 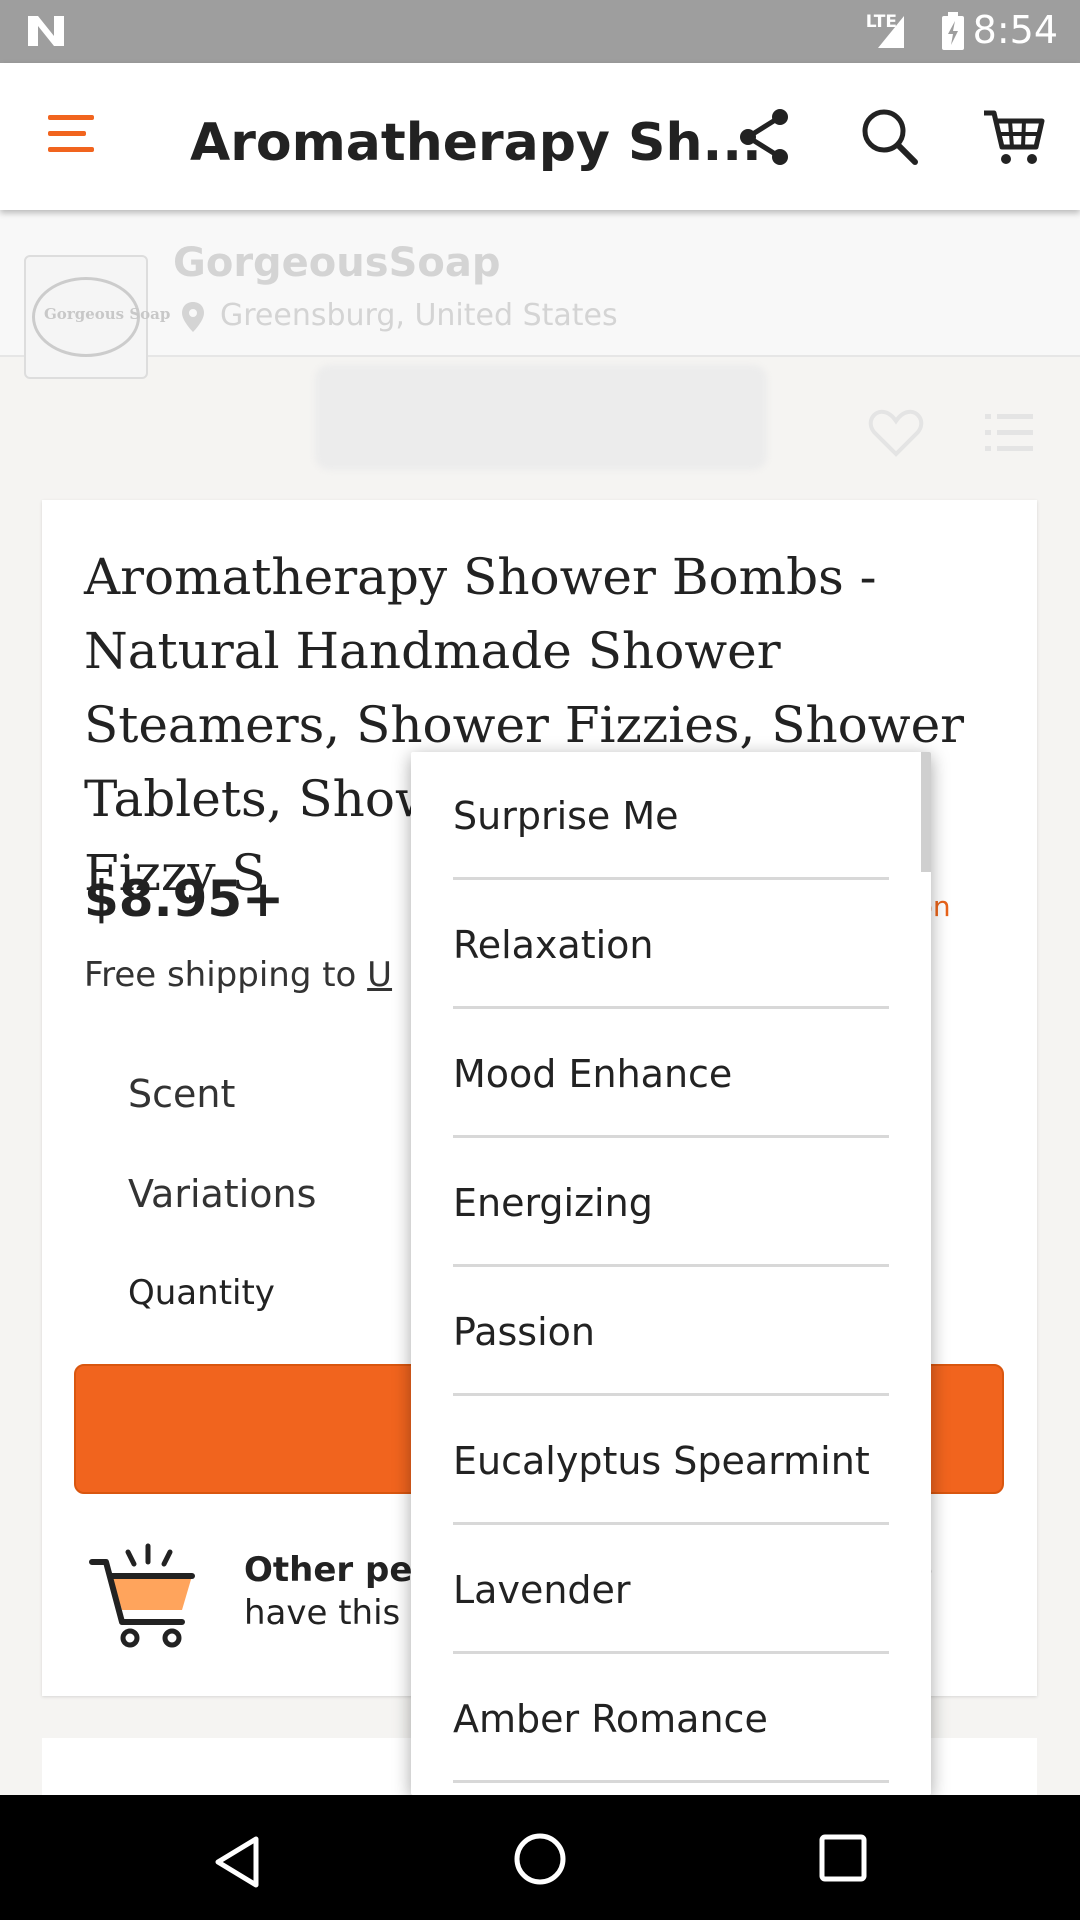 I want to click on signal-icon, so click(x=891, y=32).